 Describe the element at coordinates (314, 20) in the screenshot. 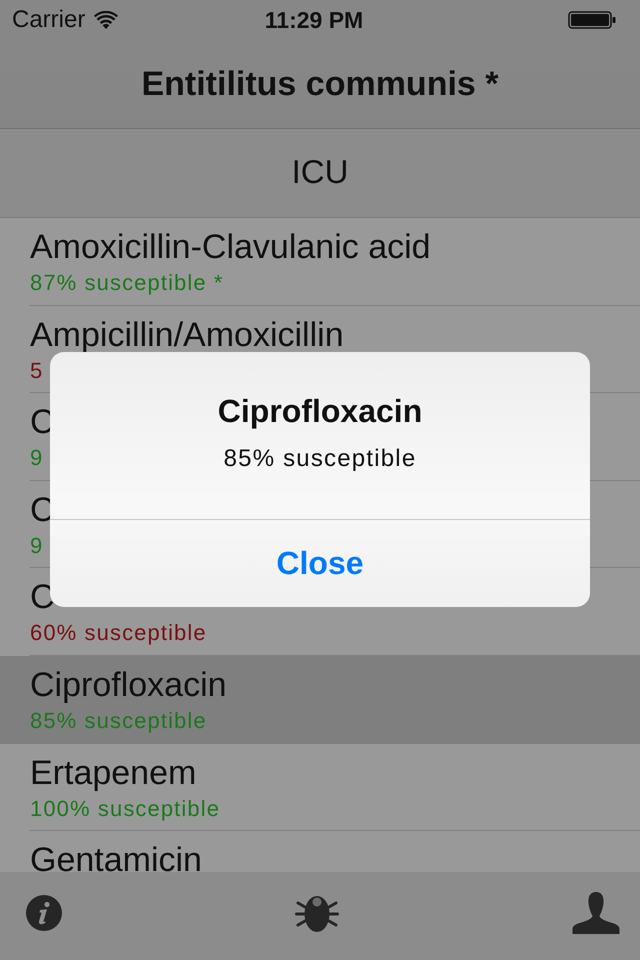

I see `status-time: 11:29 PM` at that location.